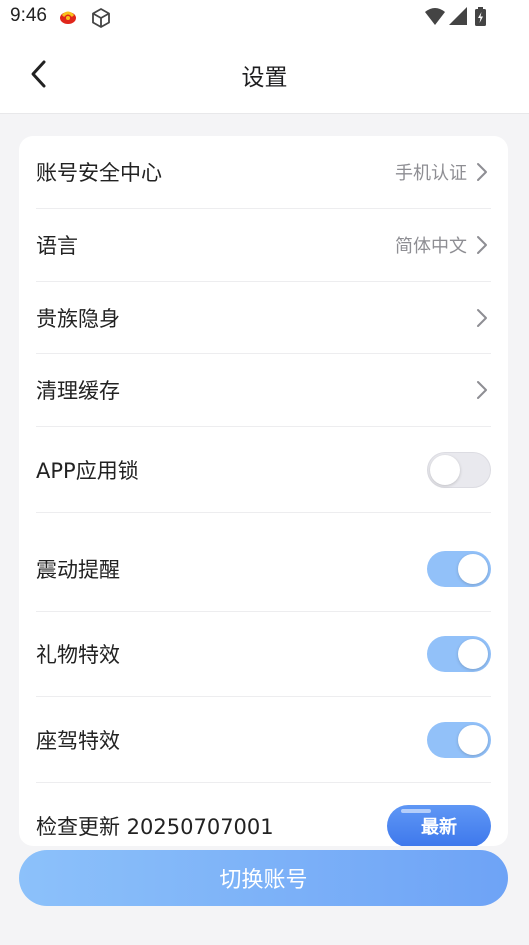  I want to click on signal-icon, so click(458, 16).